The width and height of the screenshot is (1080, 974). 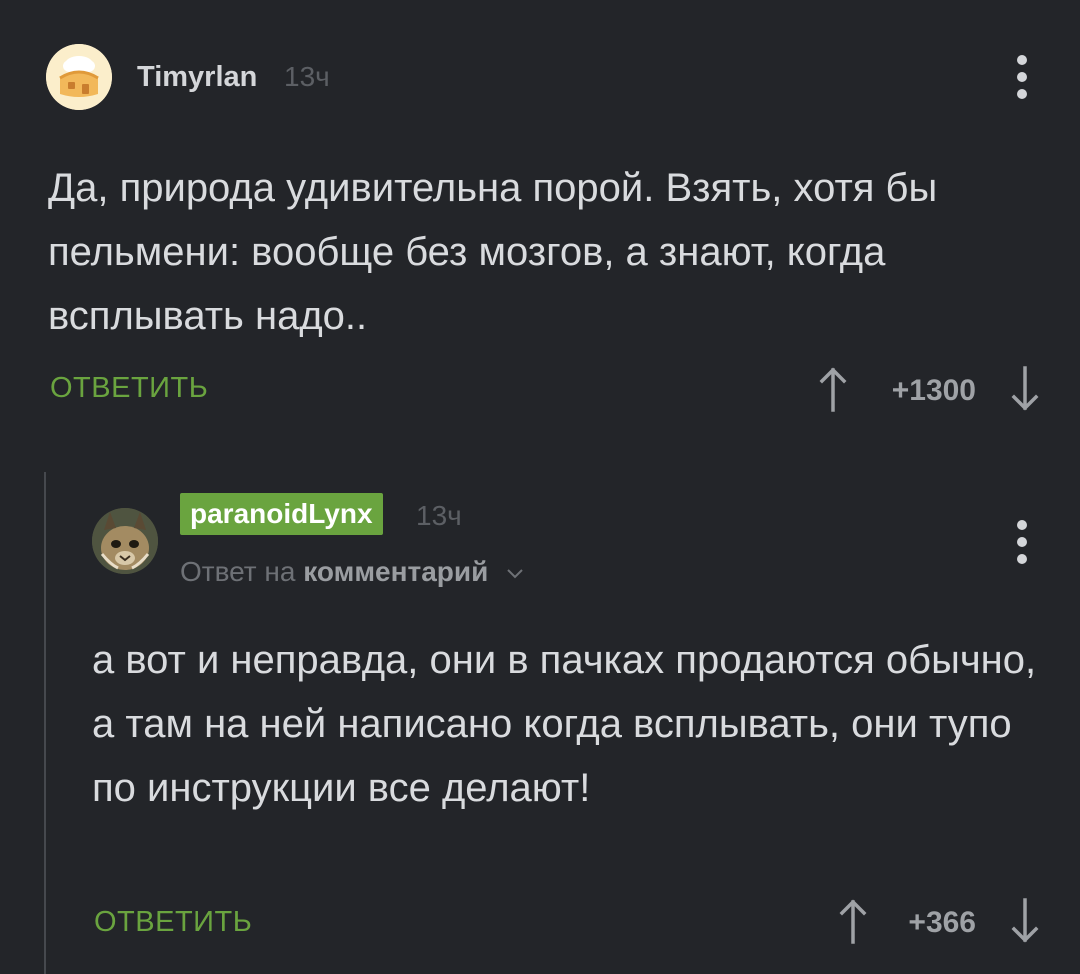 I want to click on chevron-down-icon, so click(x=515, y=574).